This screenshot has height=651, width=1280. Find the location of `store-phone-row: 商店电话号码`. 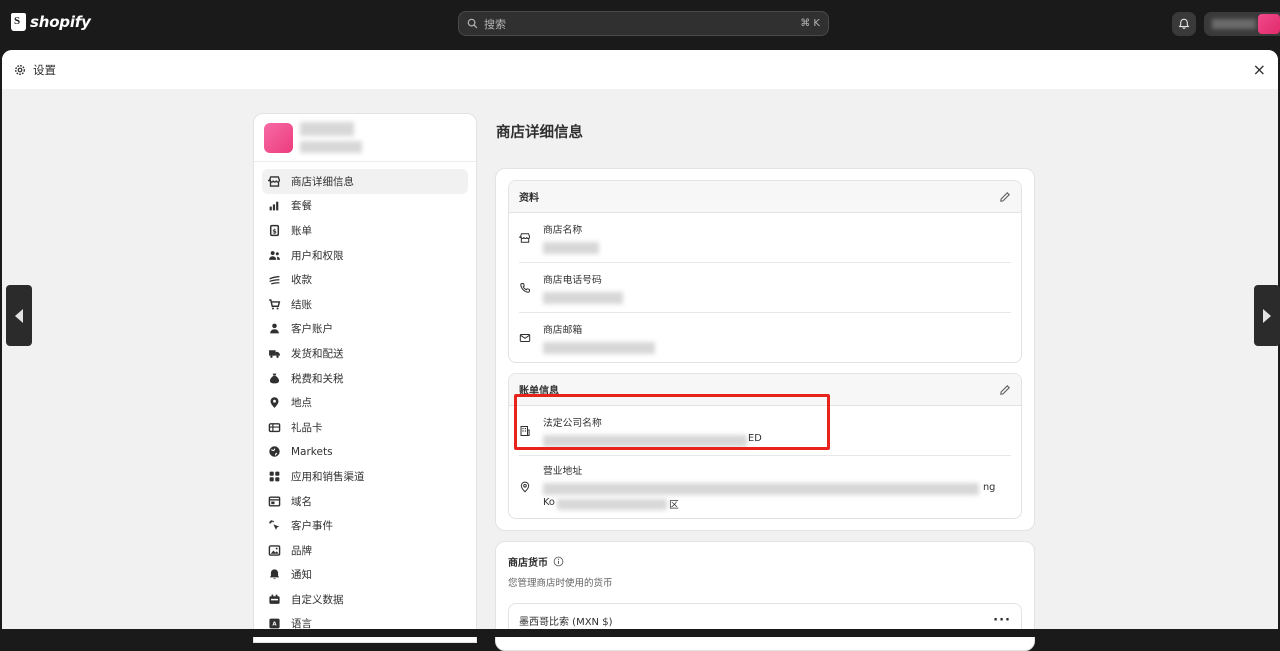

store-phone-row: 商店电话号码 is located at coordinates (765, 287).